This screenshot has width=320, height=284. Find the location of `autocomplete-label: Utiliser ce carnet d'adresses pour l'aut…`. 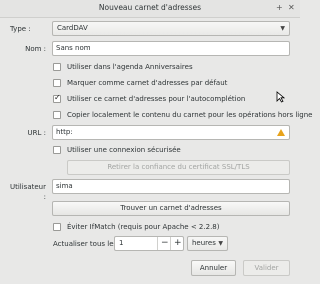

autocomplete-label: Utiliser ce carnet d'adresses pour l'aut… is located at coordinates (156, 99).